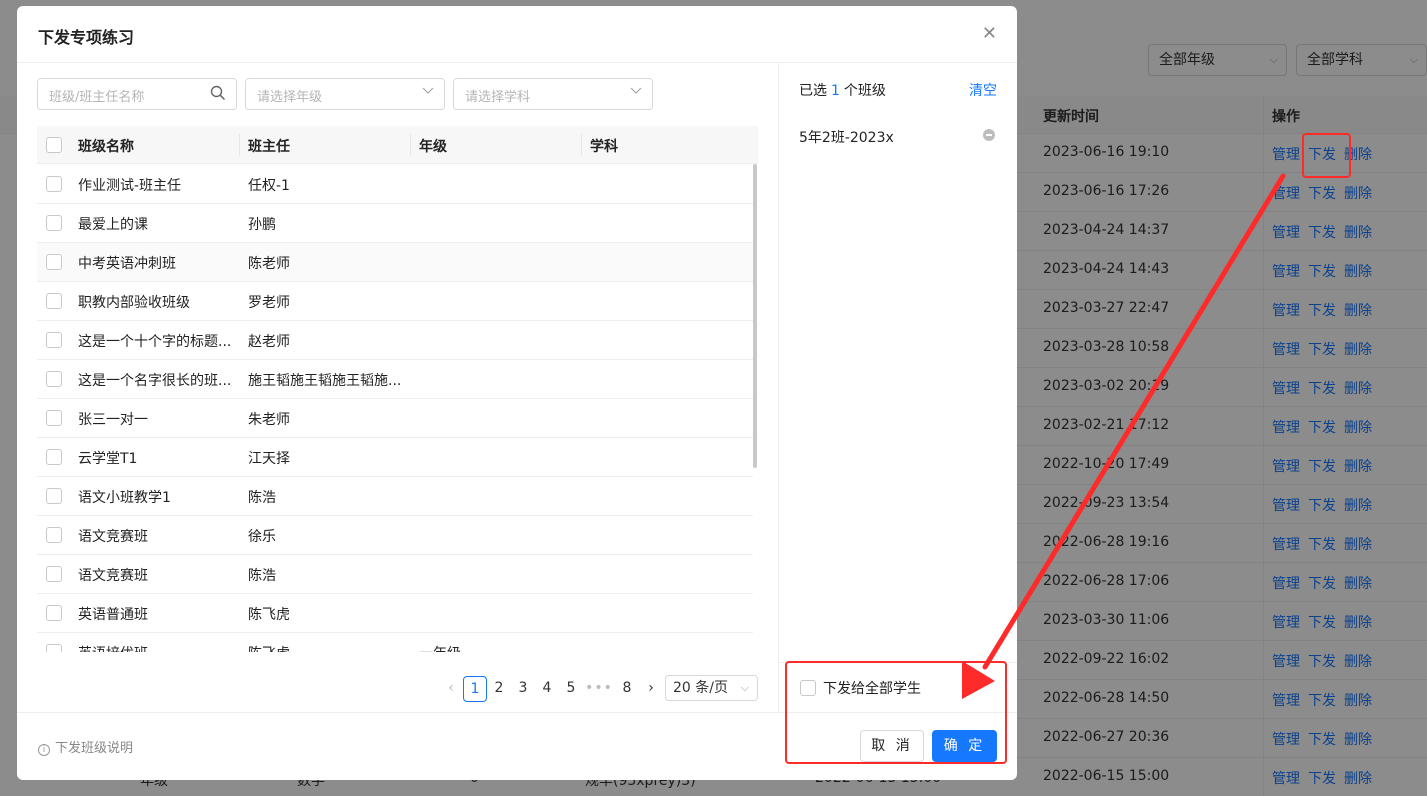  I want to click on column-subject: 学科, so click(604, 147).